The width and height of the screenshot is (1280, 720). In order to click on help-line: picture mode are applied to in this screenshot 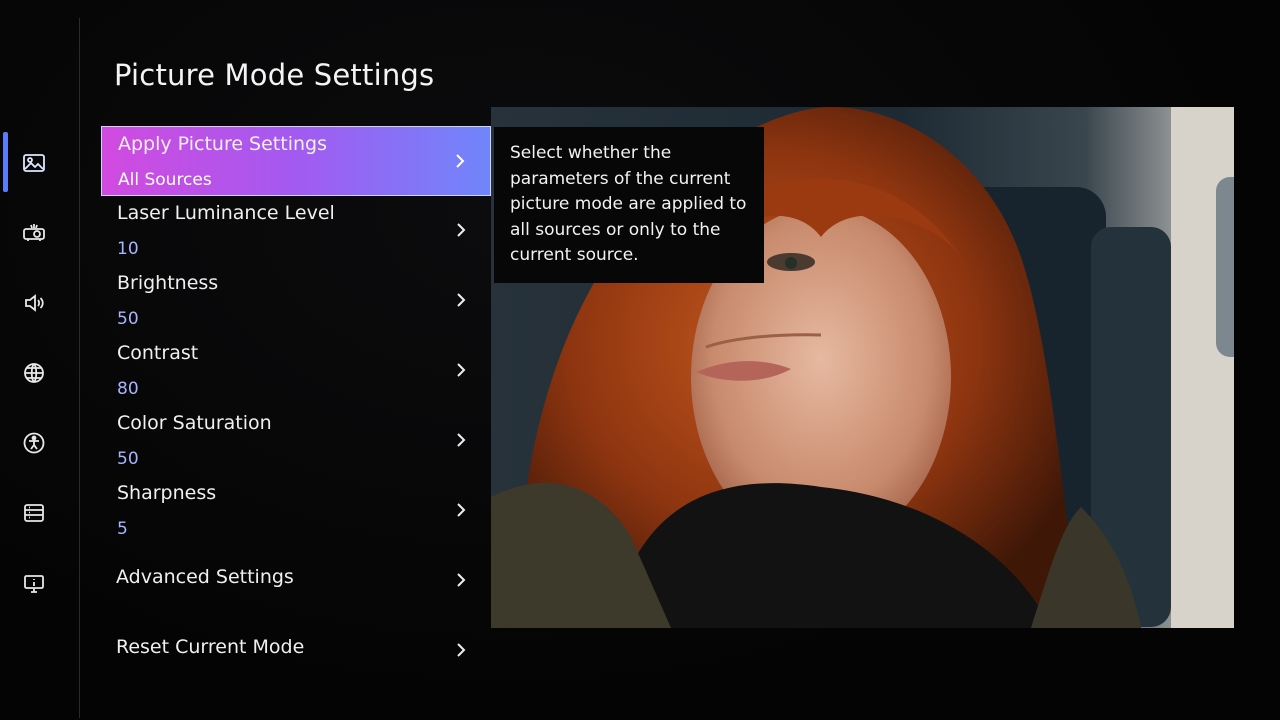, I will do `click(628, 204)`.